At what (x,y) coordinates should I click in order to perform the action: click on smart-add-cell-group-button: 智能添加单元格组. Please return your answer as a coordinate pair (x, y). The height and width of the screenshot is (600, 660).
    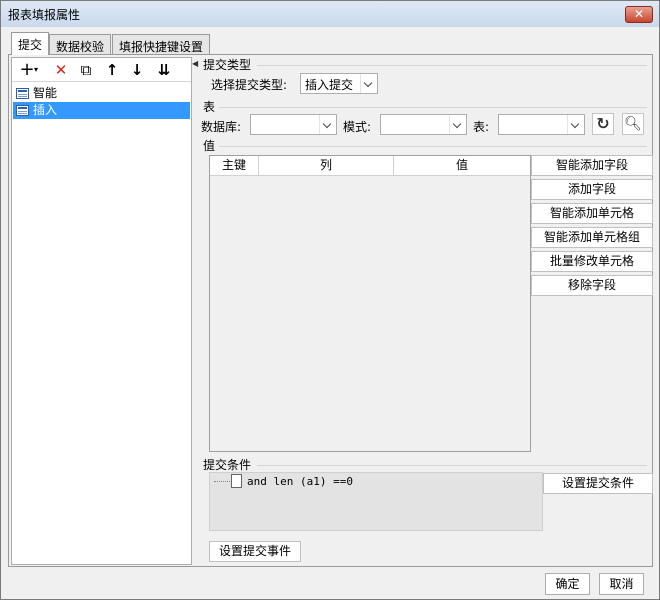
    Looking at the image, I should click on (592, 237).